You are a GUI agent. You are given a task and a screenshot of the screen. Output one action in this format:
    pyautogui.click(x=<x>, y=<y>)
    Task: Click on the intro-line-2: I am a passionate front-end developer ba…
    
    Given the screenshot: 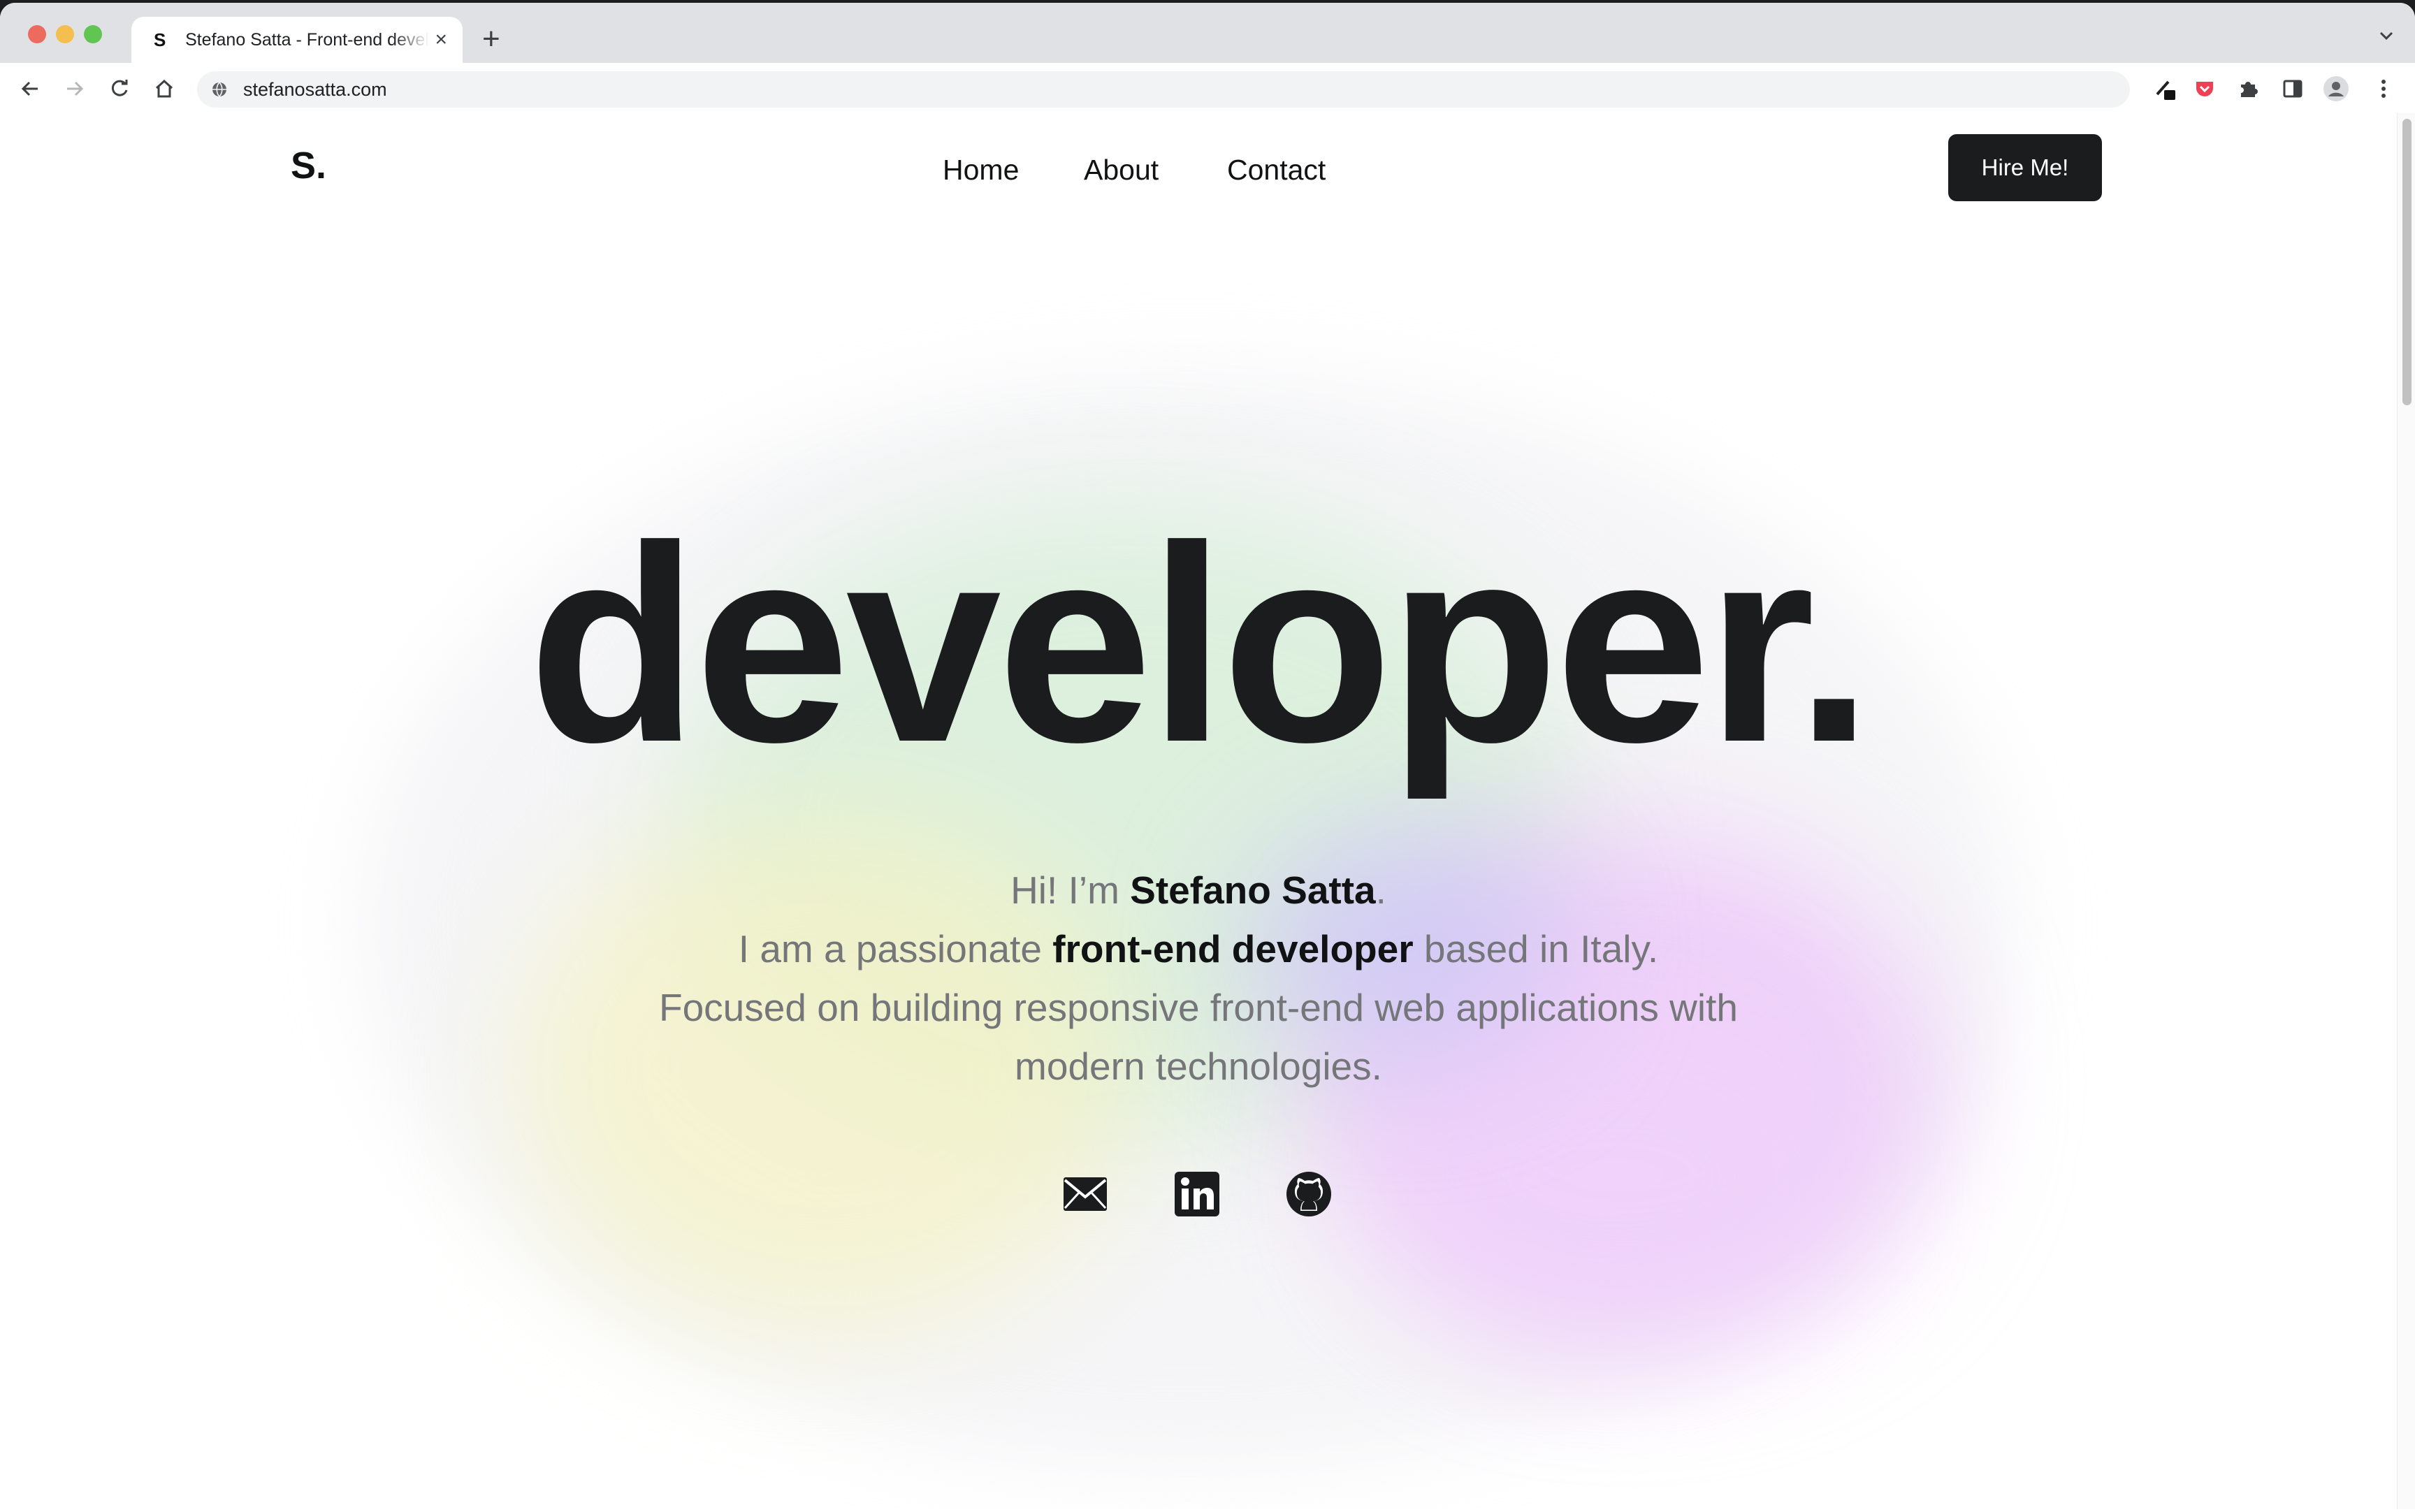 What is the action you would take?
    pyautogui.click(x=1198, y=948)
    